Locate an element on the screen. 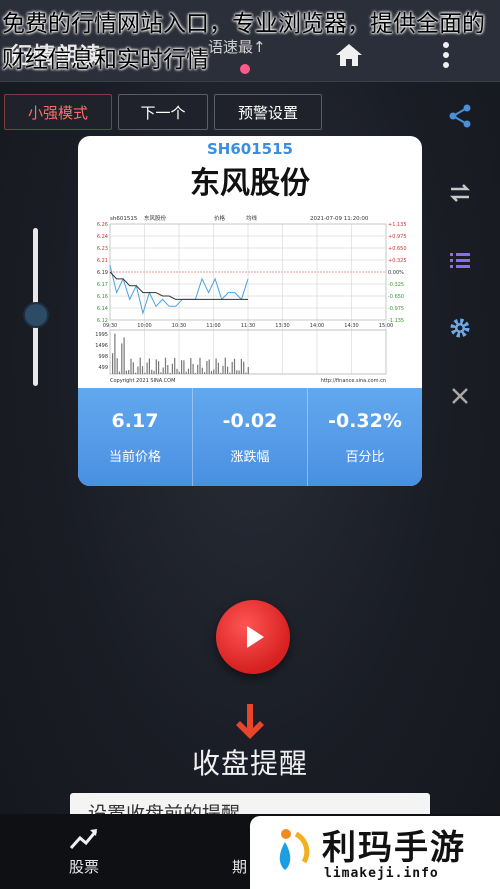 The height and width of the screenshot is (889, 500). chart-y-right-tick-label: -0.650 is located at coordinates (396, 297).